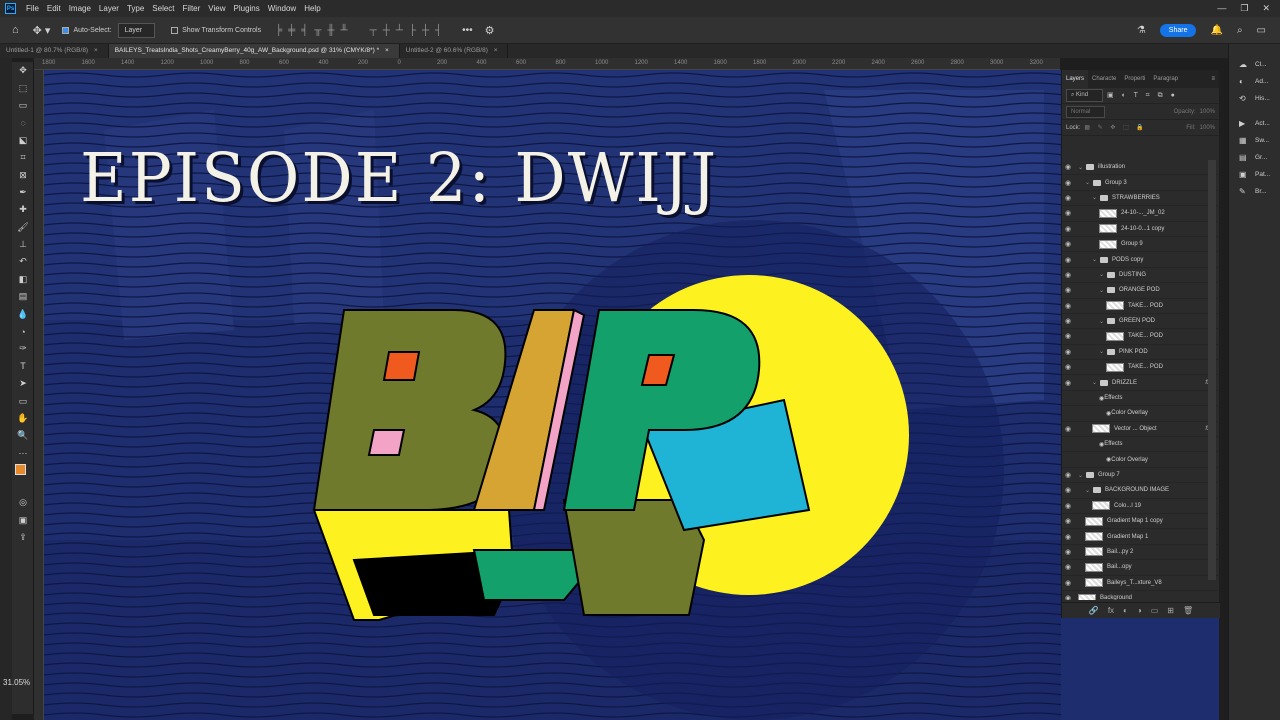 The width and height of the screenshot is (1280, 720). I want to click on layer-row: ◉ 24-10-..._JM_02, so click(1141, 214).